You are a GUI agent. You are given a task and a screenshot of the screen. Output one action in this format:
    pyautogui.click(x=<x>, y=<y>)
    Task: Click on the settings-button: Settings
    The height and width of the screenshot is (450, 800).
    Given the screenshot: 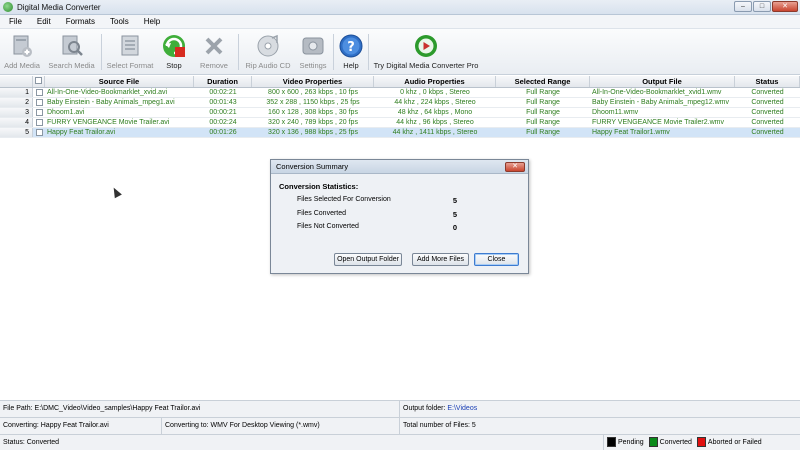 What is the action you would take?
    pyautogui.click(x=313, y=51)
    